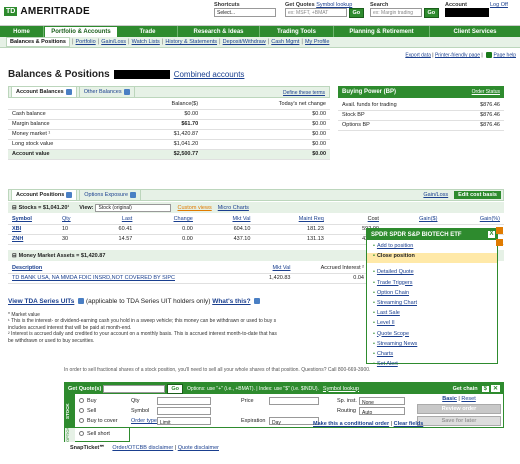 This screenshot has height=464, width=520. I want to click on radio-buy-to-cover: Buy to cover, so click(98, 421).